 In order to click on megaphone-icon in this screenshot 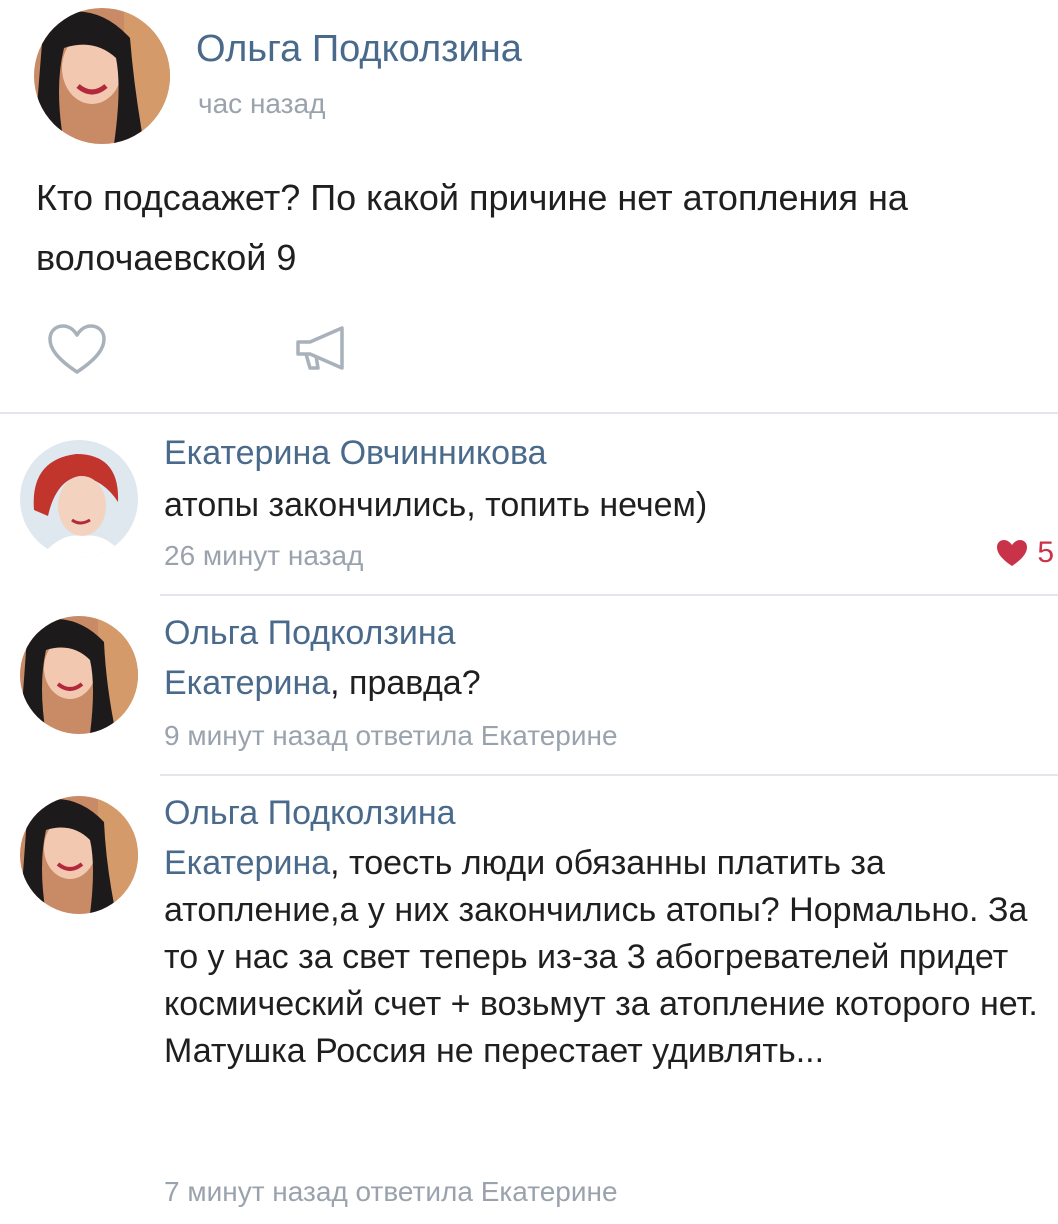, I will do `click(323, 349)`.